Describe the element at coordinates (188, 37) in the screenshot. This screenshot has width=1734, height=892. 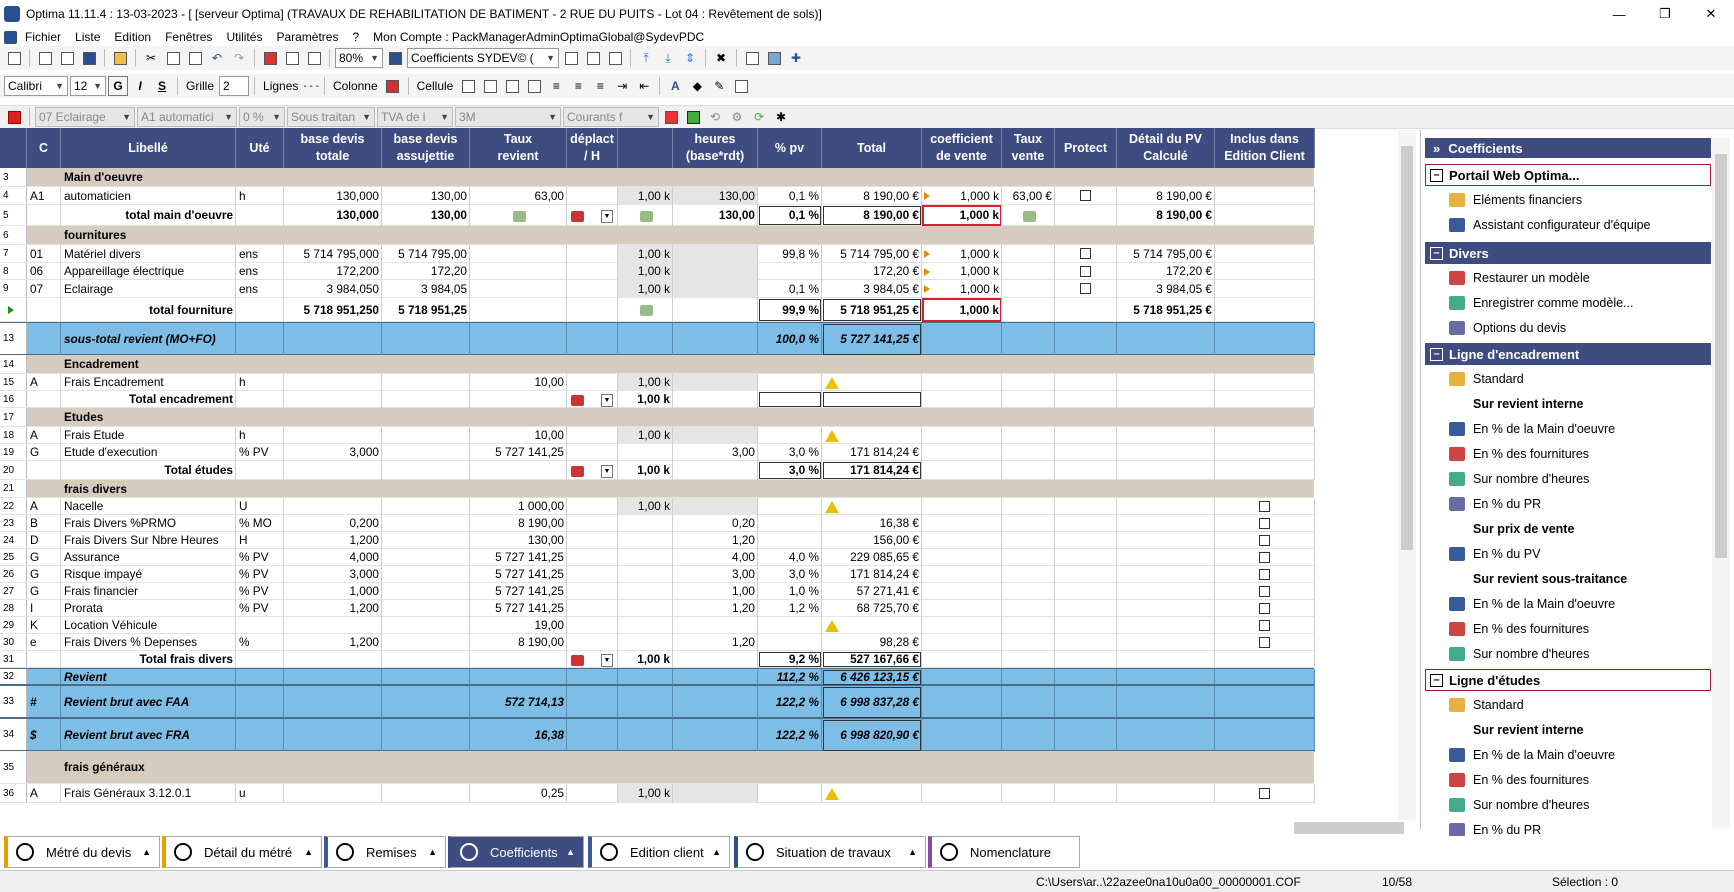
I see `menu-fenetres: Fenêtres` at that location.